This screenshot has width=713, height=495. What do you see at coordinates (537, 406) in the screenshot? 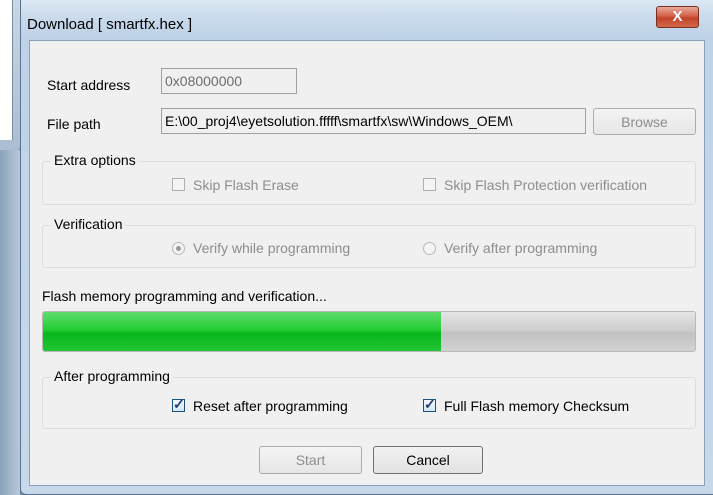
I see `full-checksum-label: Full Flash memory Checksum` at bounding box center [537, 406].